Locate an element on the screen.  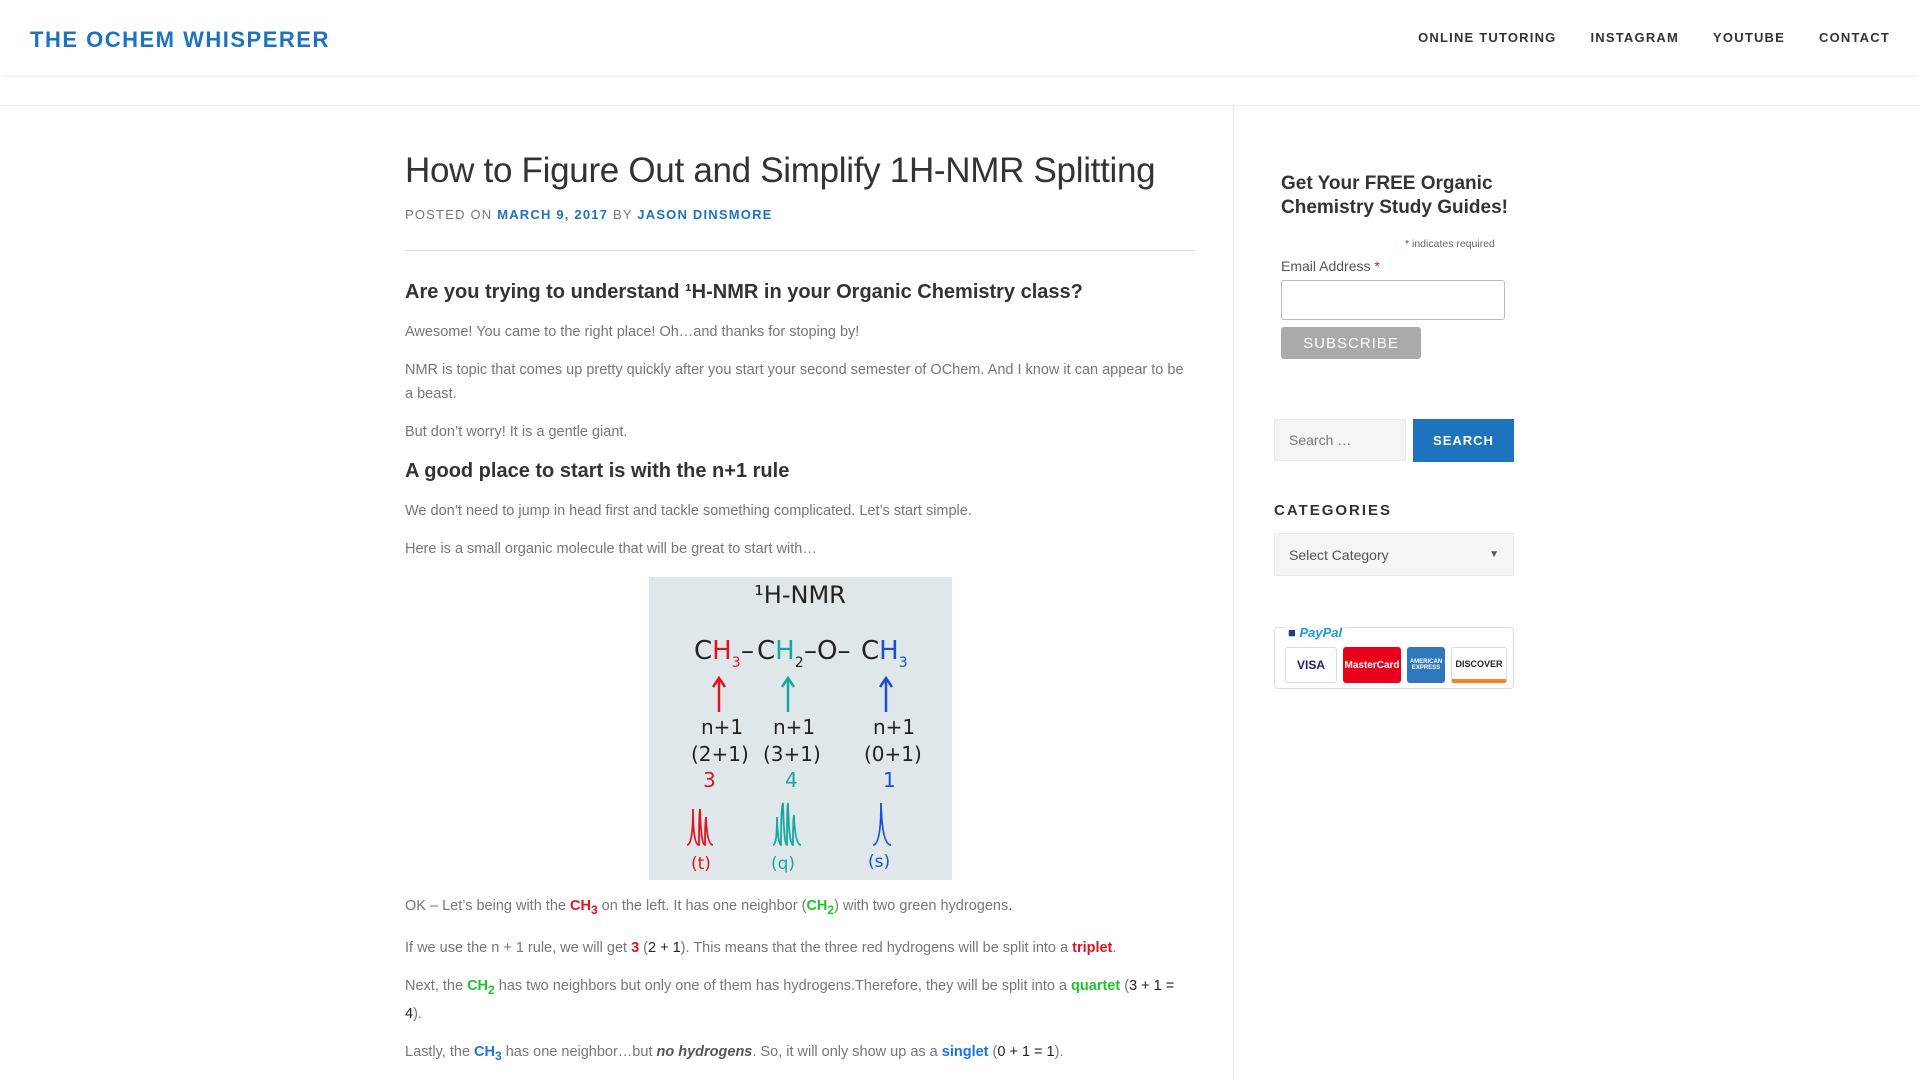
nav-youtube: YOUTUBE is located at coordinates (1749, 37).